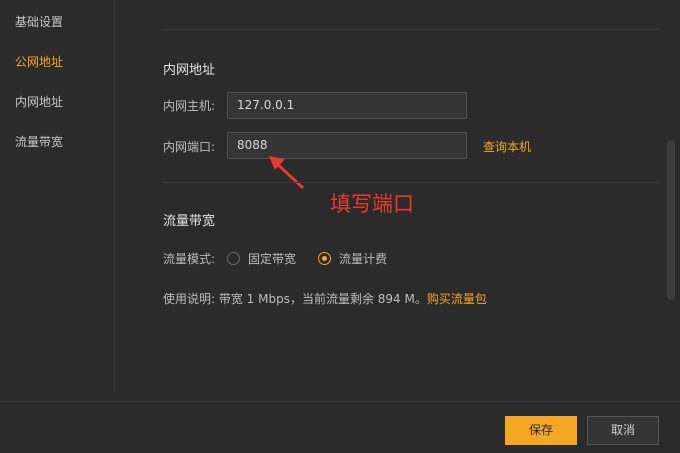 The width and height of the screenshot is (680, 453). I want to click on save-button: 保存, so click(541, 430).